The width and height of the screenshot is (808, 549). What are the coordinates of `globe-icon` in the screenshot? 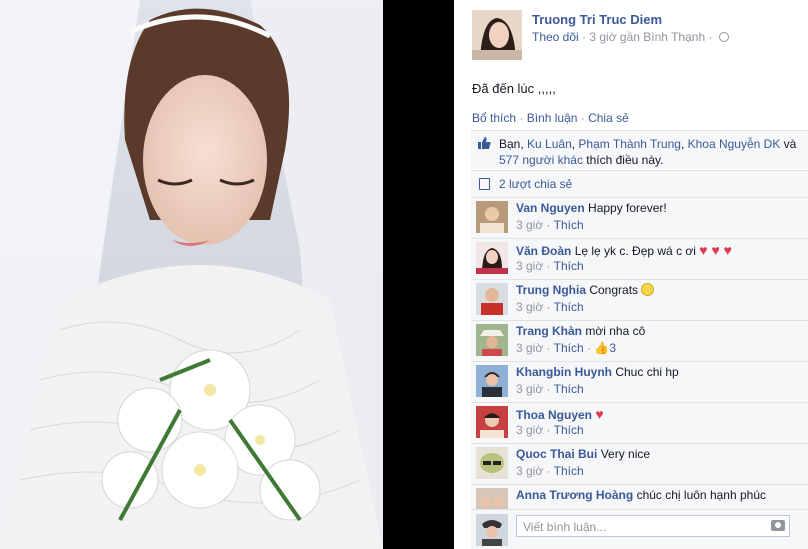 It's located at (723, 37).